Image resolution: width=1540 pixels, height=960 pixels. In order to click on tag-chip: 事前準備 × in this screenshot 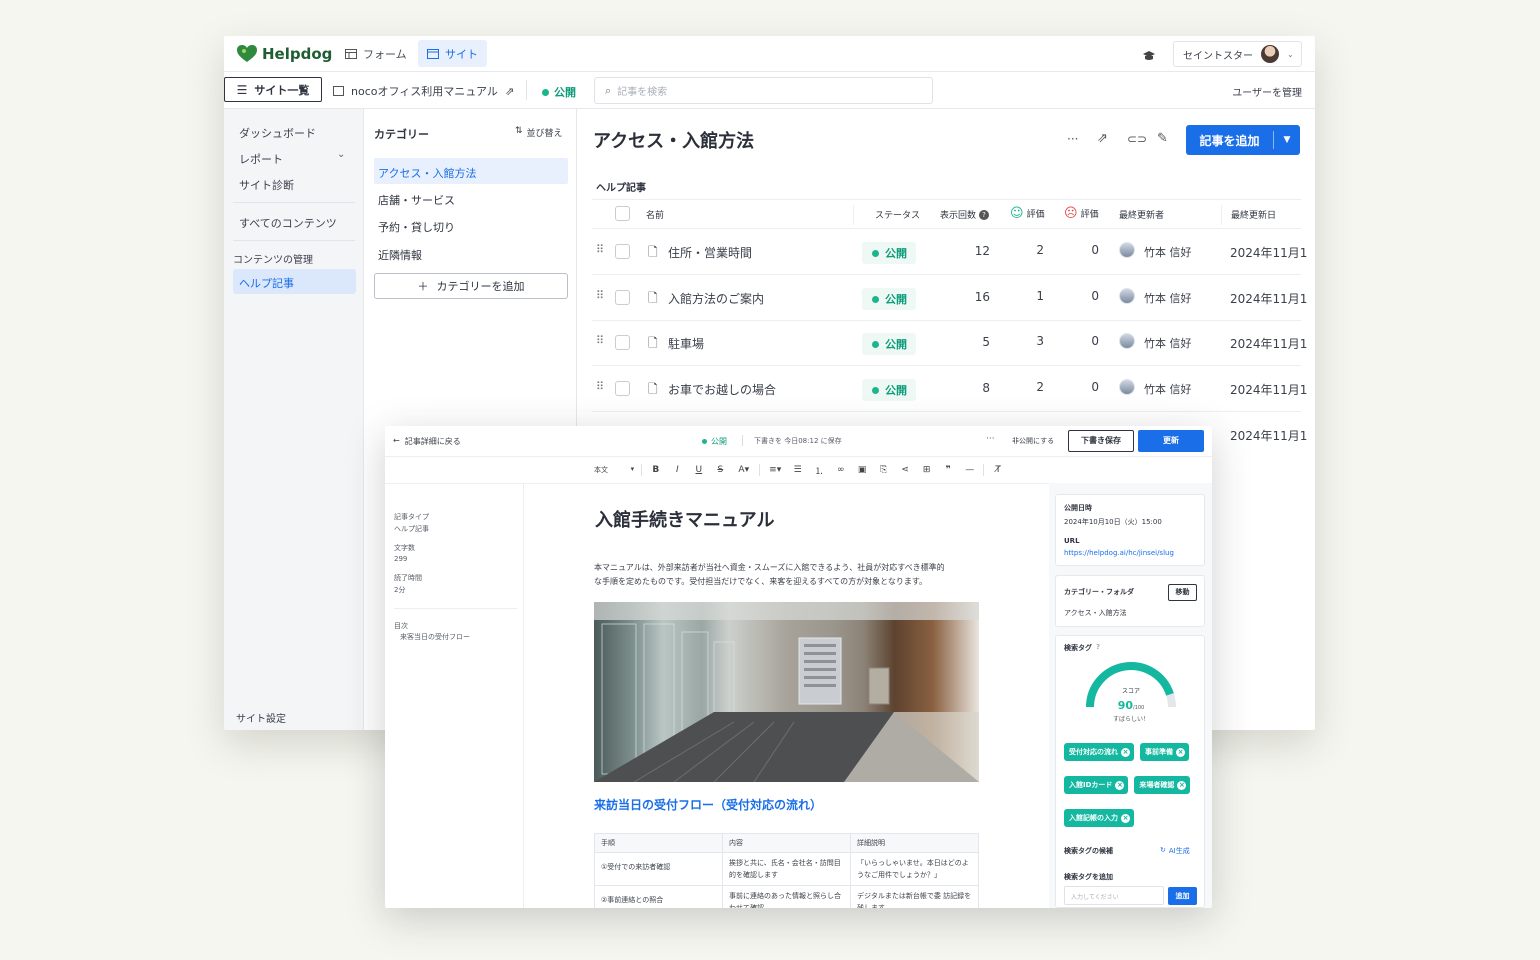, I will do `click(1164, 752)`.